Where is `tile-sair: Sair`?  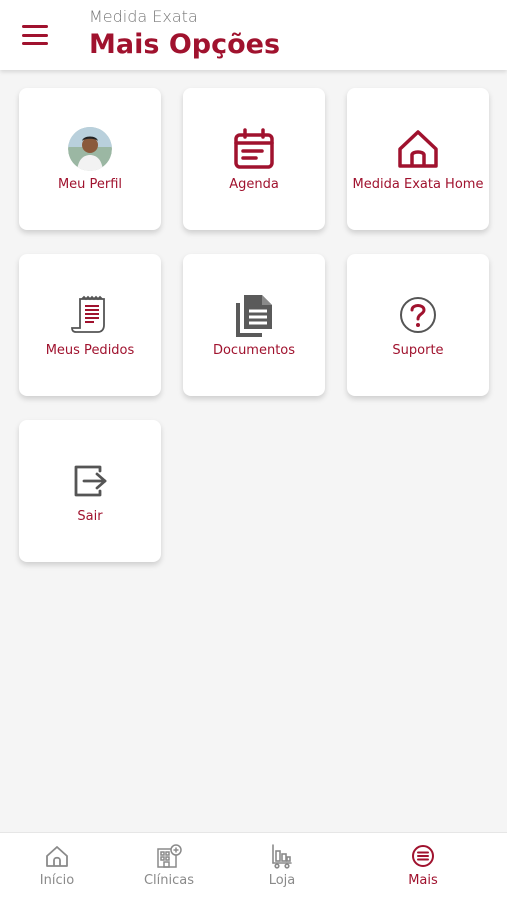 tile-sair: Sair is located at coordinates (90, 491).